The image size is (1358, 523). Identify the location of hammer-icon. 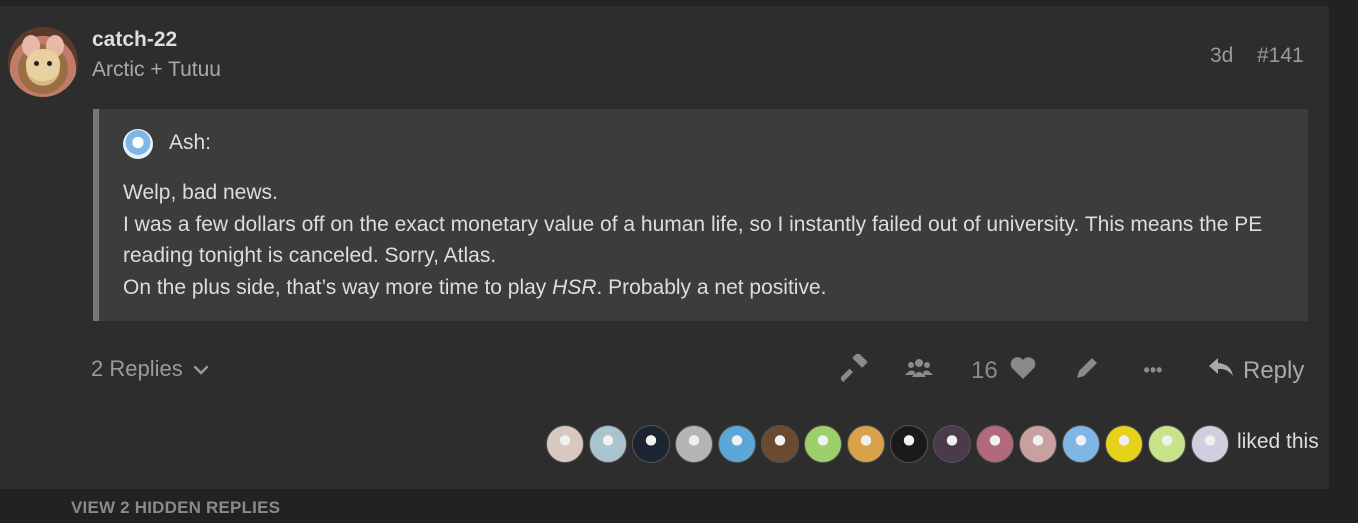
(854, 369).